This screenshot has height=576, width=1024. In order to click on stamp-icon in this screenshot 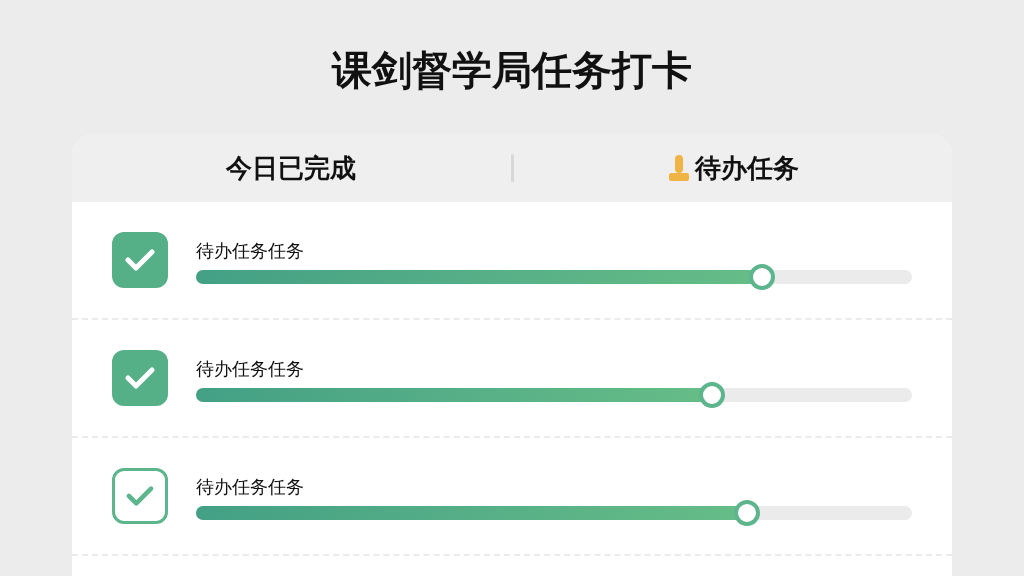, I will do `click(678, 168)`.